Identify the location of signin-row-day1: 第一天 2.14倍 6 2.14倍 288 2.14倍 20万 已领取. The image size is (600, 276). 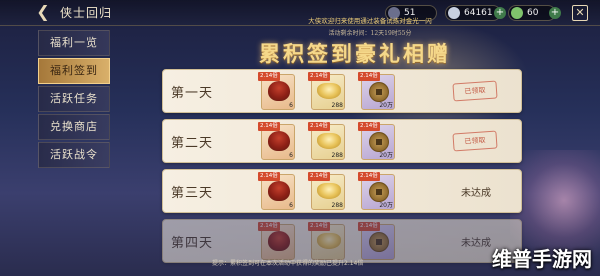
(342, 91).